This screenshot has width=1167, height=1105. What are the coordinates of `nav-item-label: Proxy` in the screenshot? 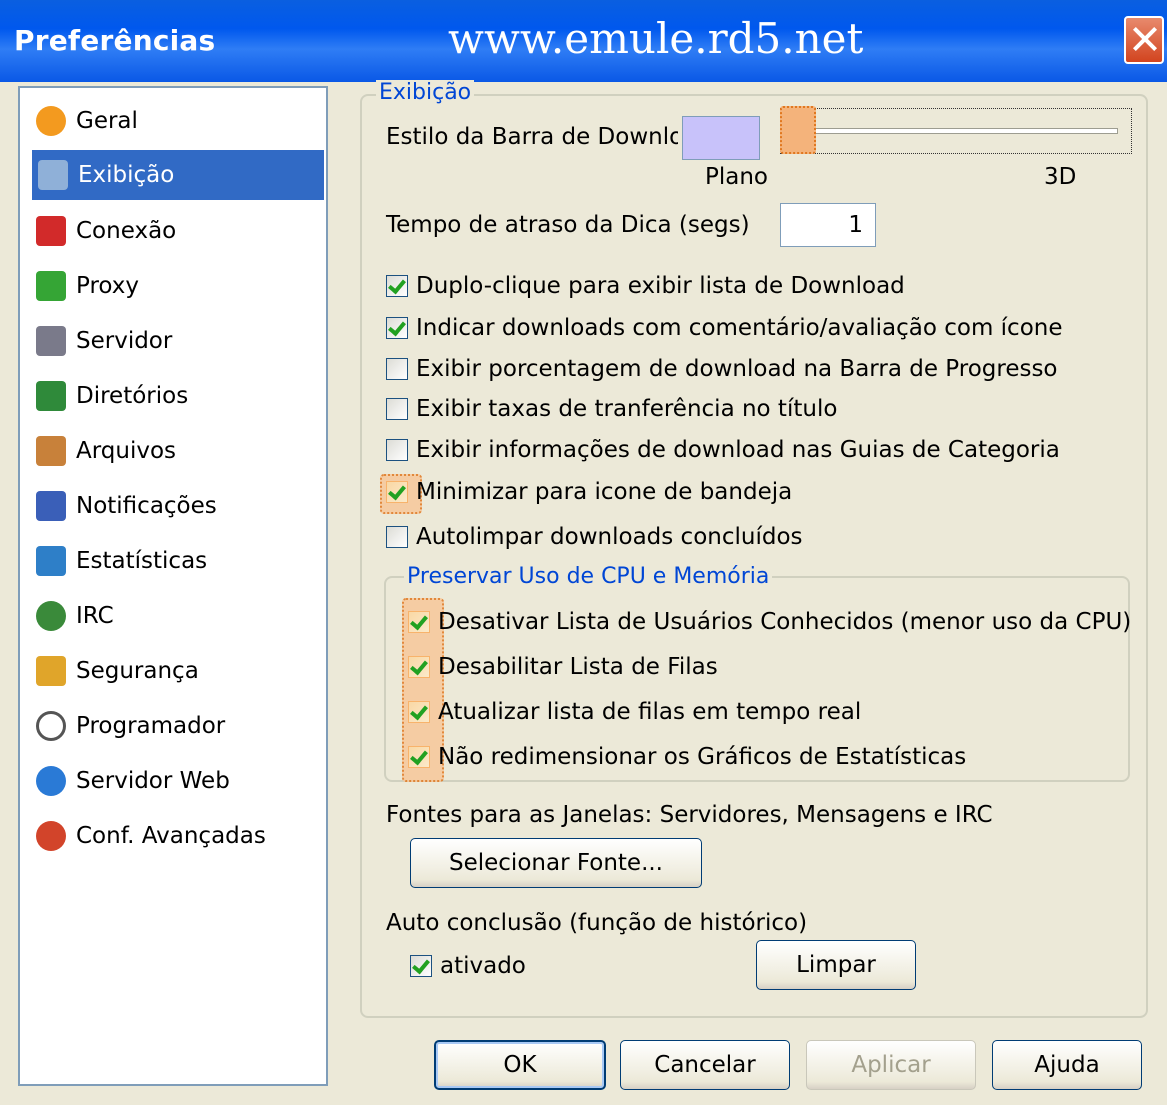 It's located at (108, 286).